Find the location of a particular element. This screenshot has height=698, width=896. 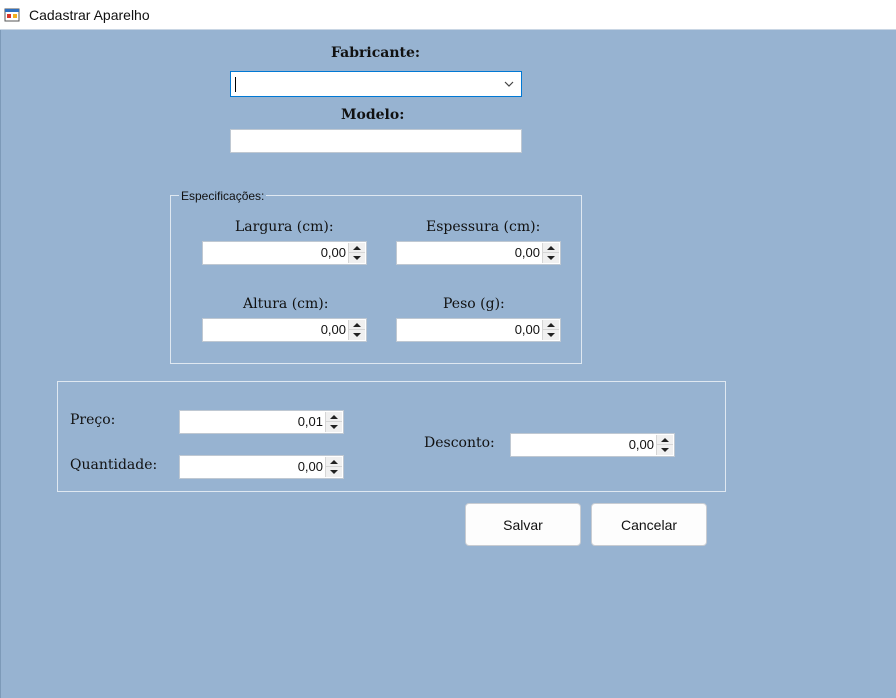

largura-spinner: 0,00 is located at coordinates (284, 253).